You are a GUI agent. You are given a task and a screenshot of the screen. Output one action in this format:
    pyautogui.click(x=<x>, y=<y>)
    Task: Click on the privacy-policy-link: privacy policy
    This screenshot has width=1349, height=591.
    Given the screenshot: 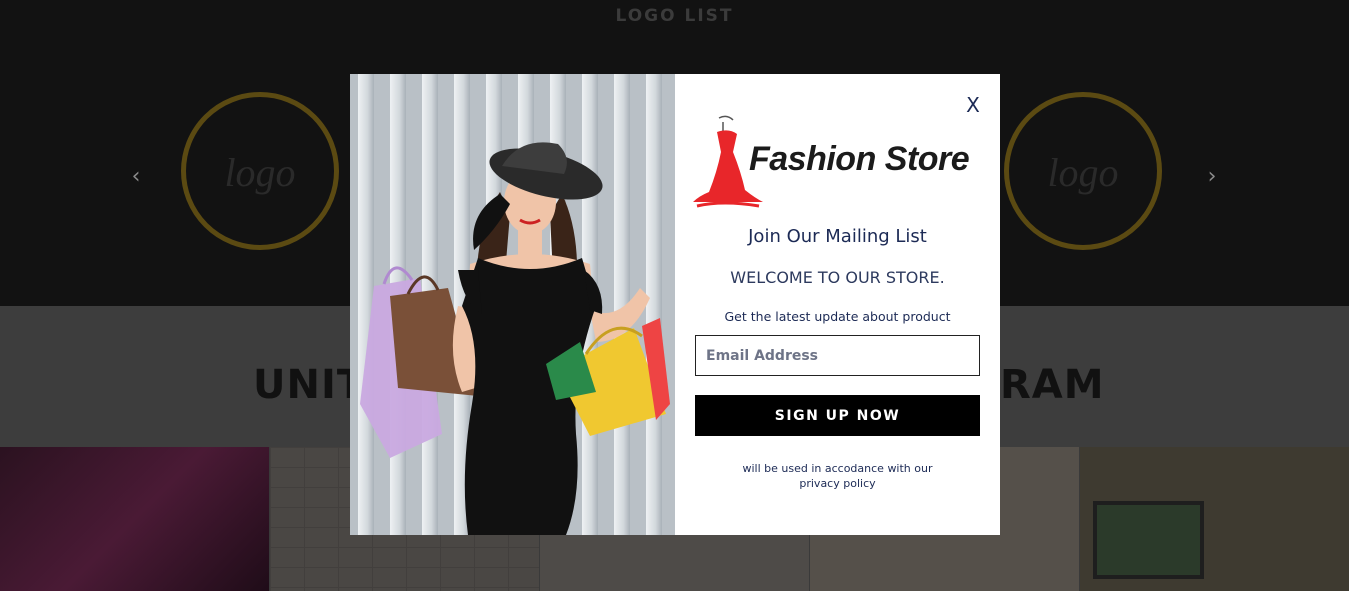 What is the action you would take?
    pyautogui.click(x=837, y=483)
    